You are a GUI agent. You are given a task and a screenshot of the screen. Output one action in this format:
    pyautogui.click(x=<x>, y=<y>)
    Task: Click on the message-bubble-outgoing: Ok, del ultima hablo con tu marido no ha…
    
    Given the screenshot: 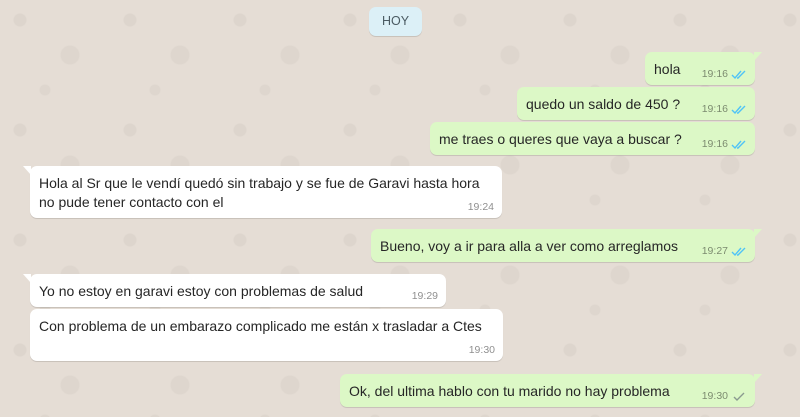 What is the action you would take?
    pyautogui.click(x=551, y=390)
    